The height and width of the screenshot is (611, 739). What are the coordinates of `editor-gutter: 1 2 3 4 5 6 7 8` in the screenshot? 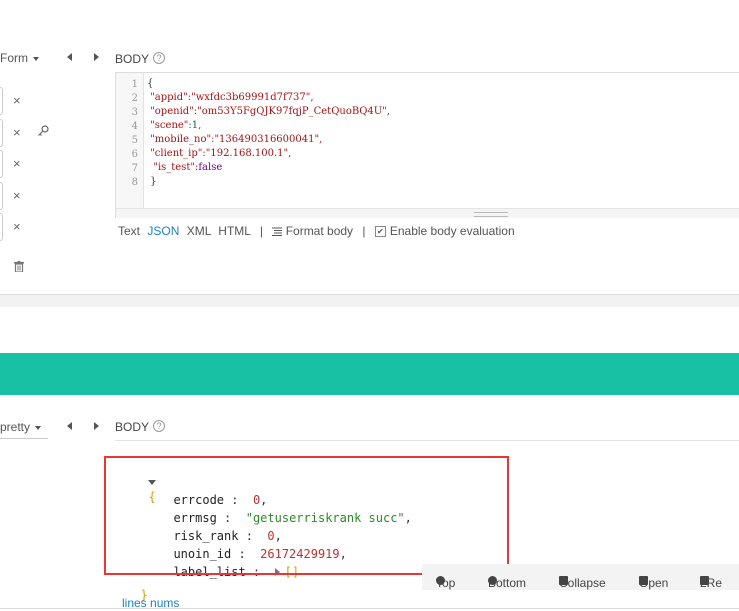 It's located at (130, 140).